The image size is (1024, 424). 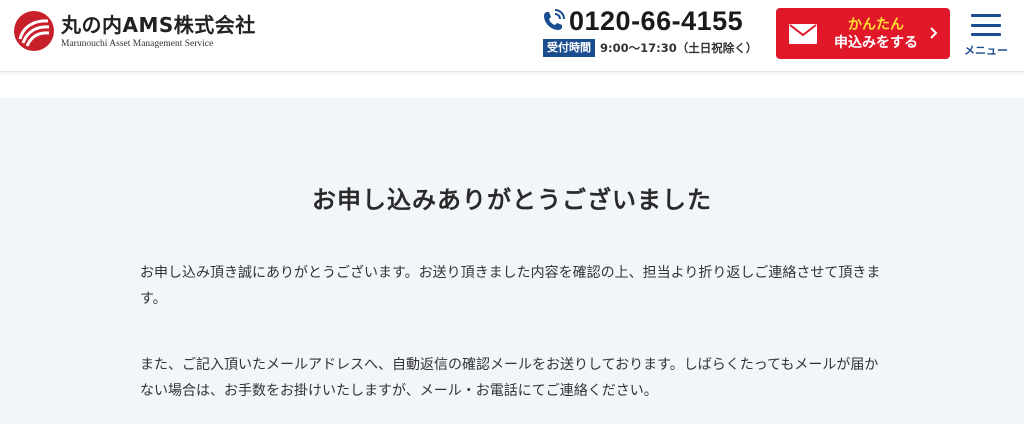 What do you see at coordinates (934, 33) in the screenshot?
I see `chevron-right-icon` at bounding box center [934, 33].